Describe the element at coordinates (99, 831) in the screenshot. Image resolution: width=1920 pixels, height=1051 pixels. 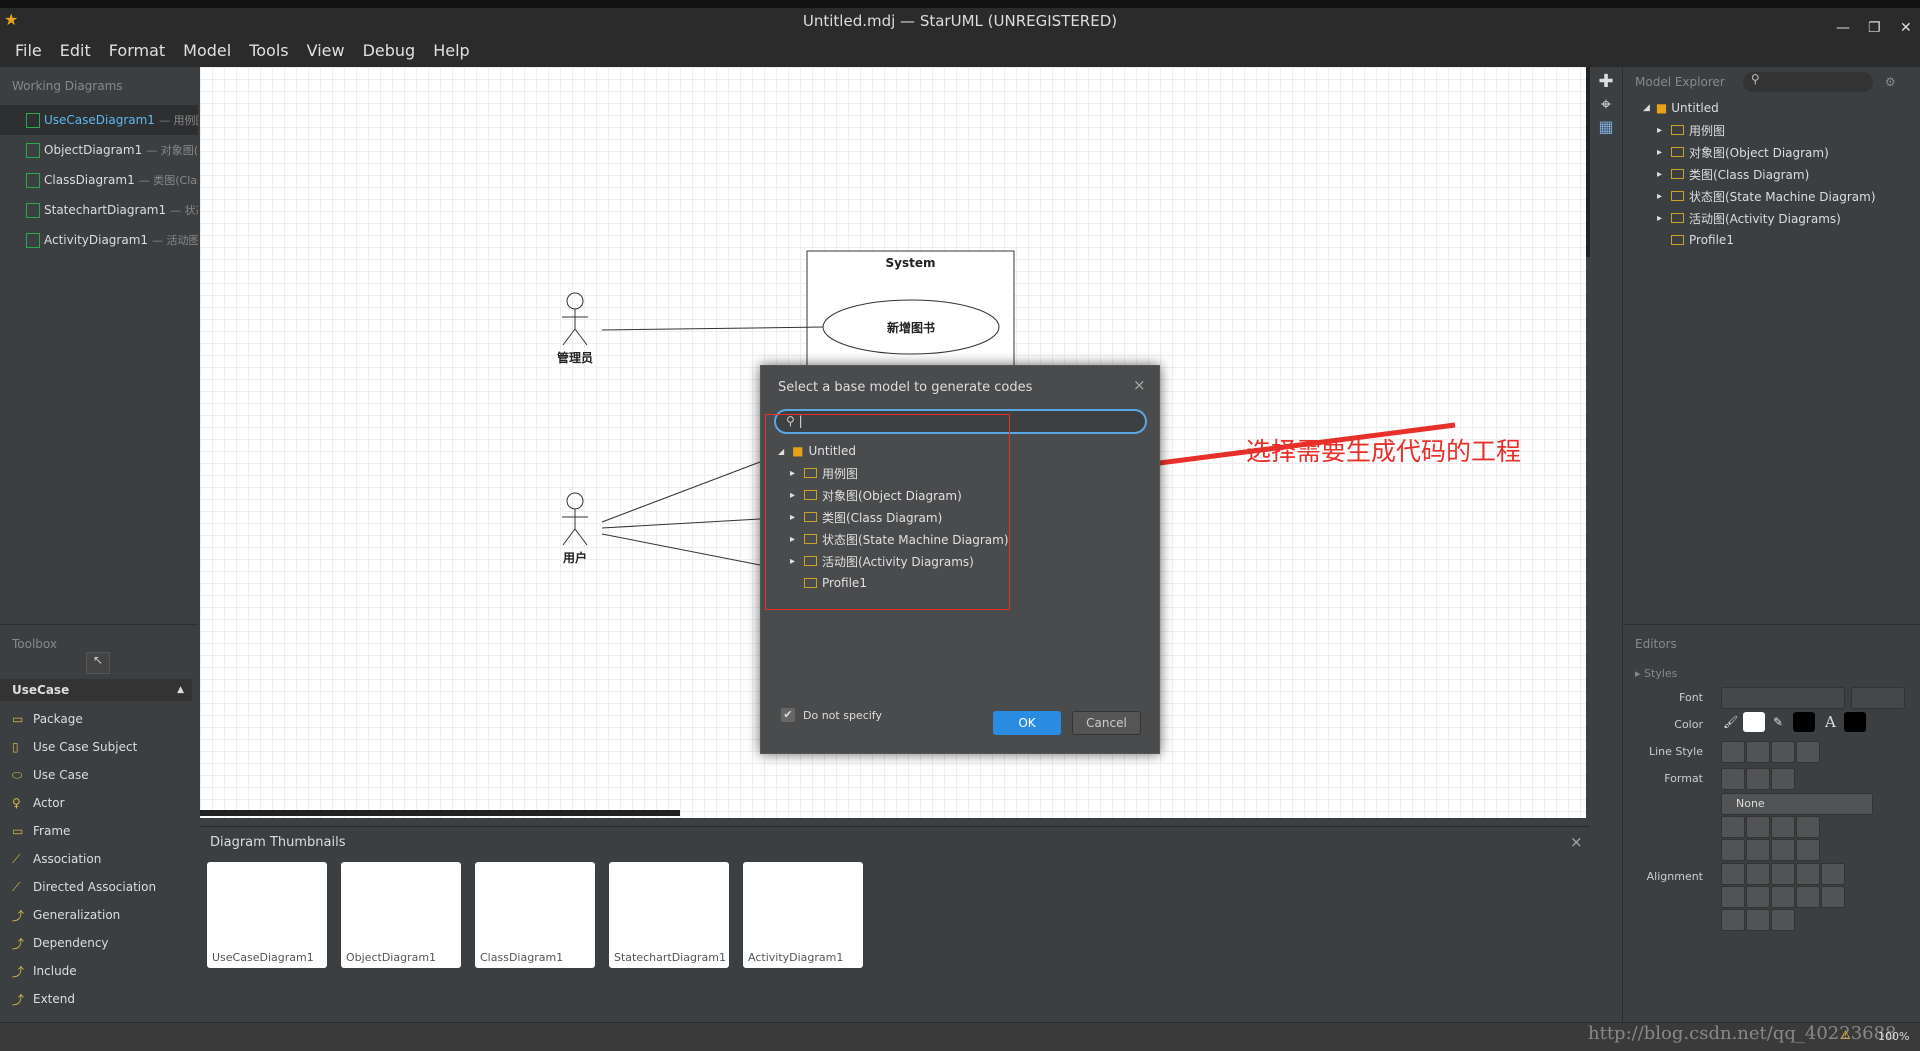
I see `toolbox-item: ▭ Frame` at that location.